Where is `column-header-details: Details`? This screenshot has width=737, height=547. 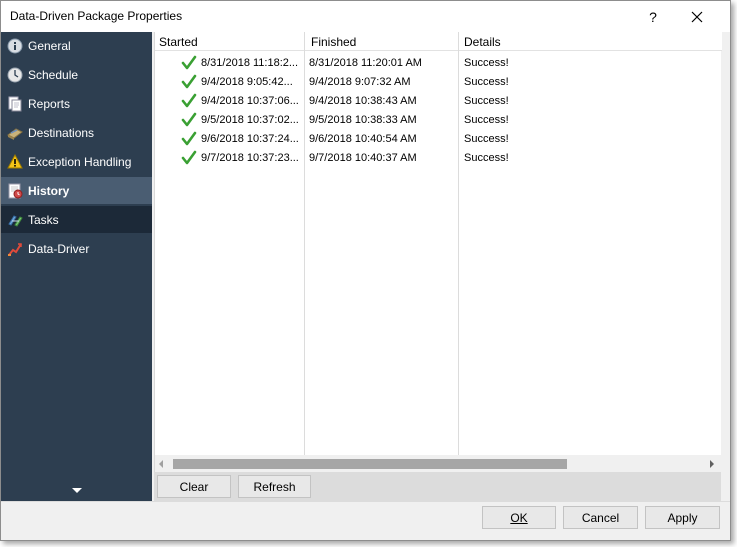
column-header-details: Details is located at coordinates (482, 42).